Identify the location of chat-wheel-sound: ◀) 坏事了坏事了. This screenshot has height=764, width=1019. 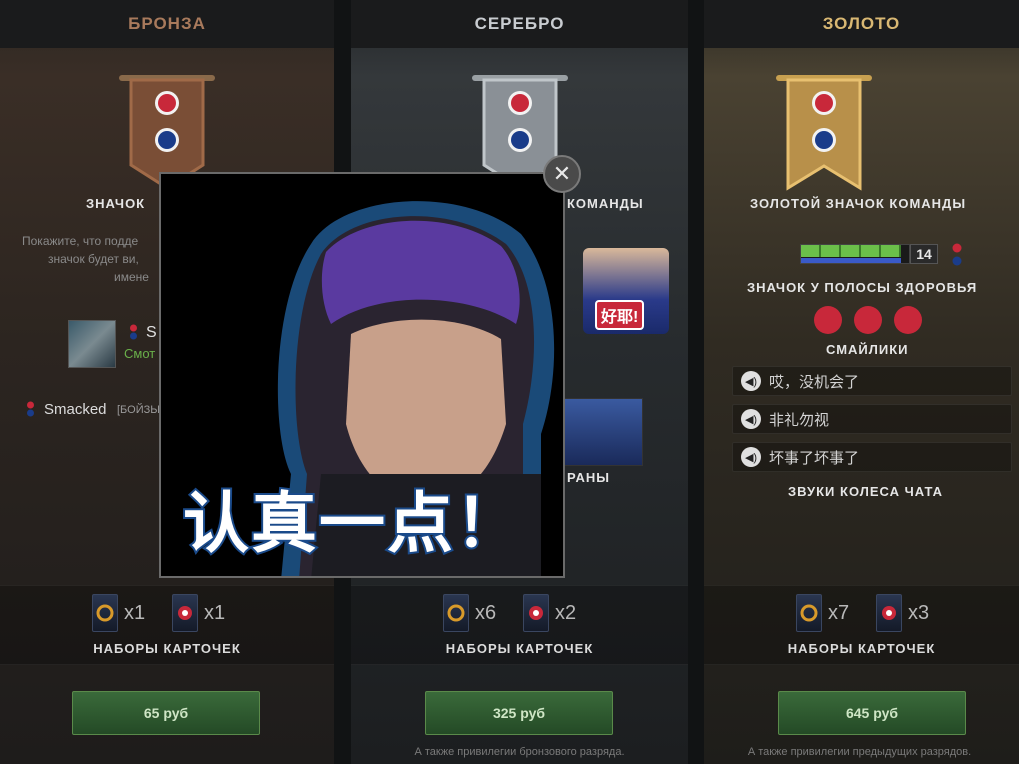
(872, 457).